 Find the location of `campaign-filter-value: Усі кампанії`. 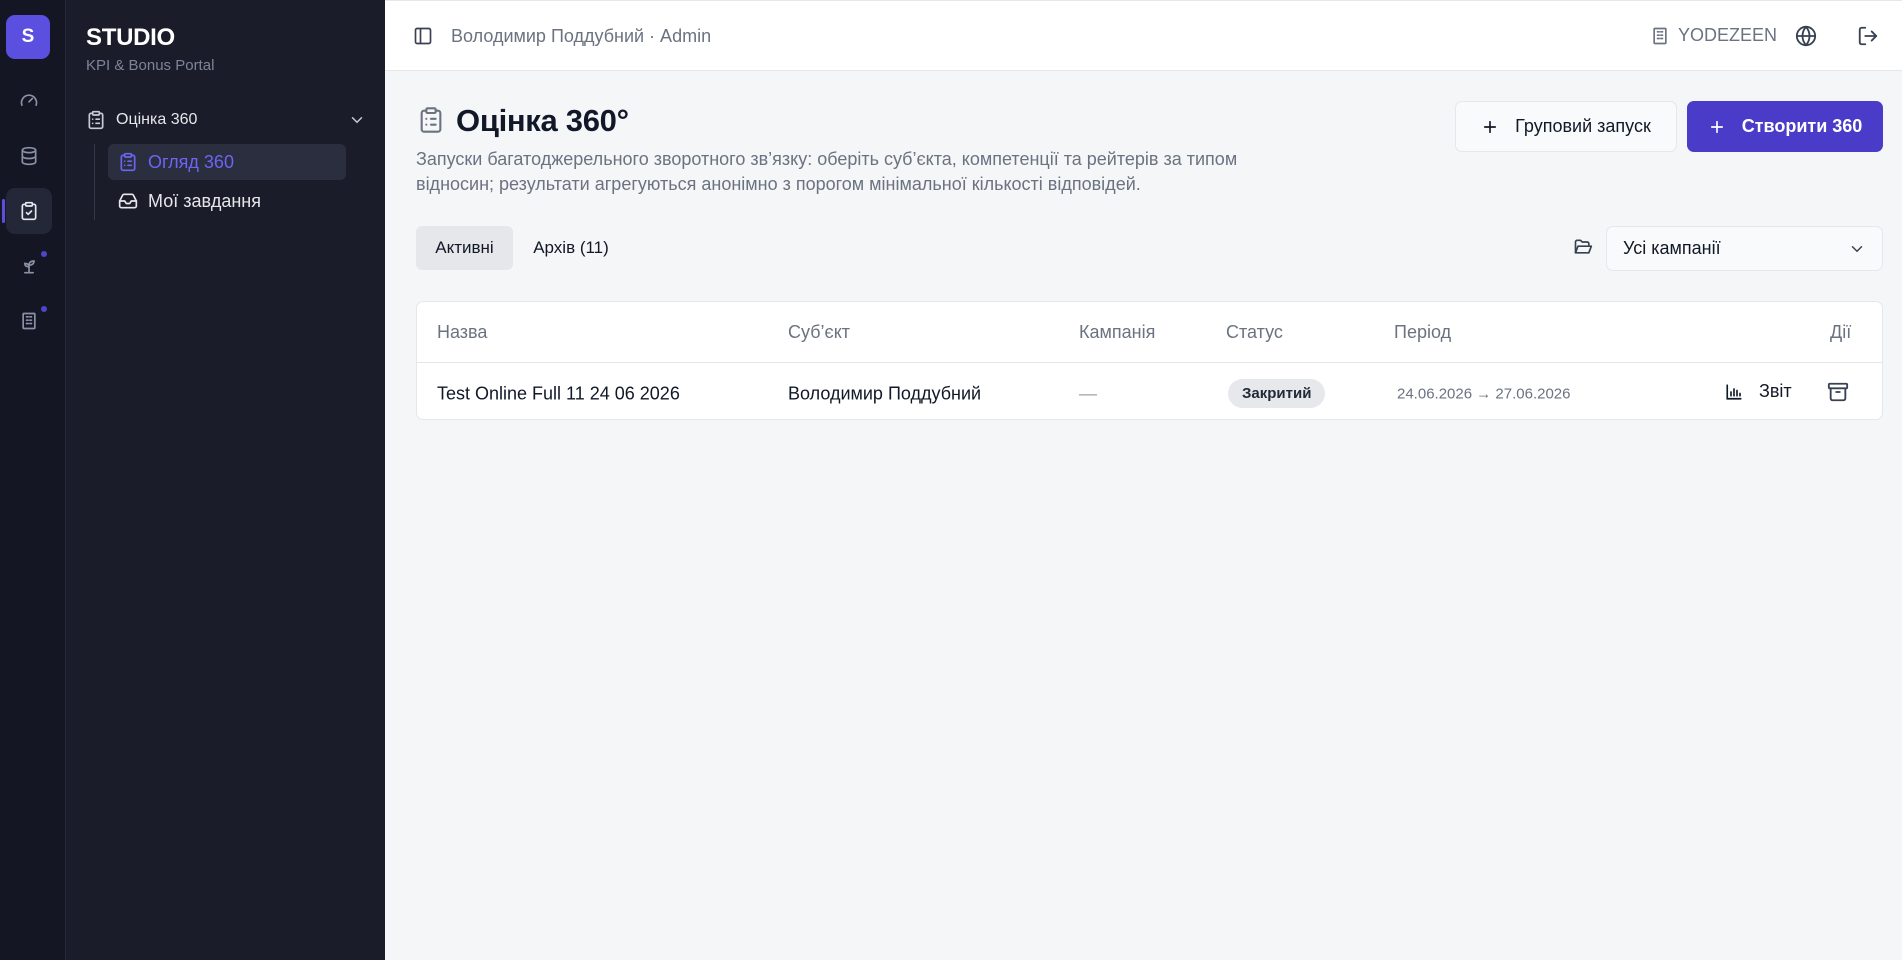

campaign-filter-value: Усі кампанії is located at coordinates (1672, 248).